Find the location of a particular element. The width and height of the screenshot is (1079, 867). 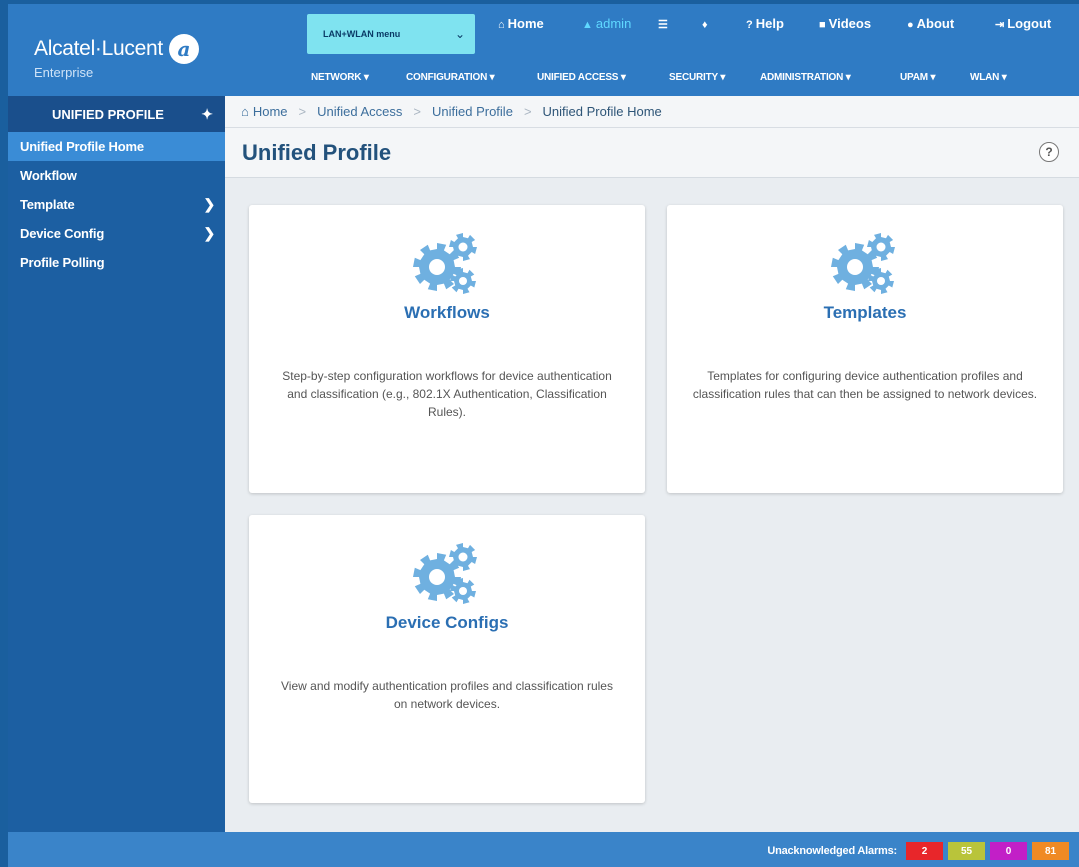

sidebar-item-device-config: Device Config ❯ is located at coordinates (116, 233).